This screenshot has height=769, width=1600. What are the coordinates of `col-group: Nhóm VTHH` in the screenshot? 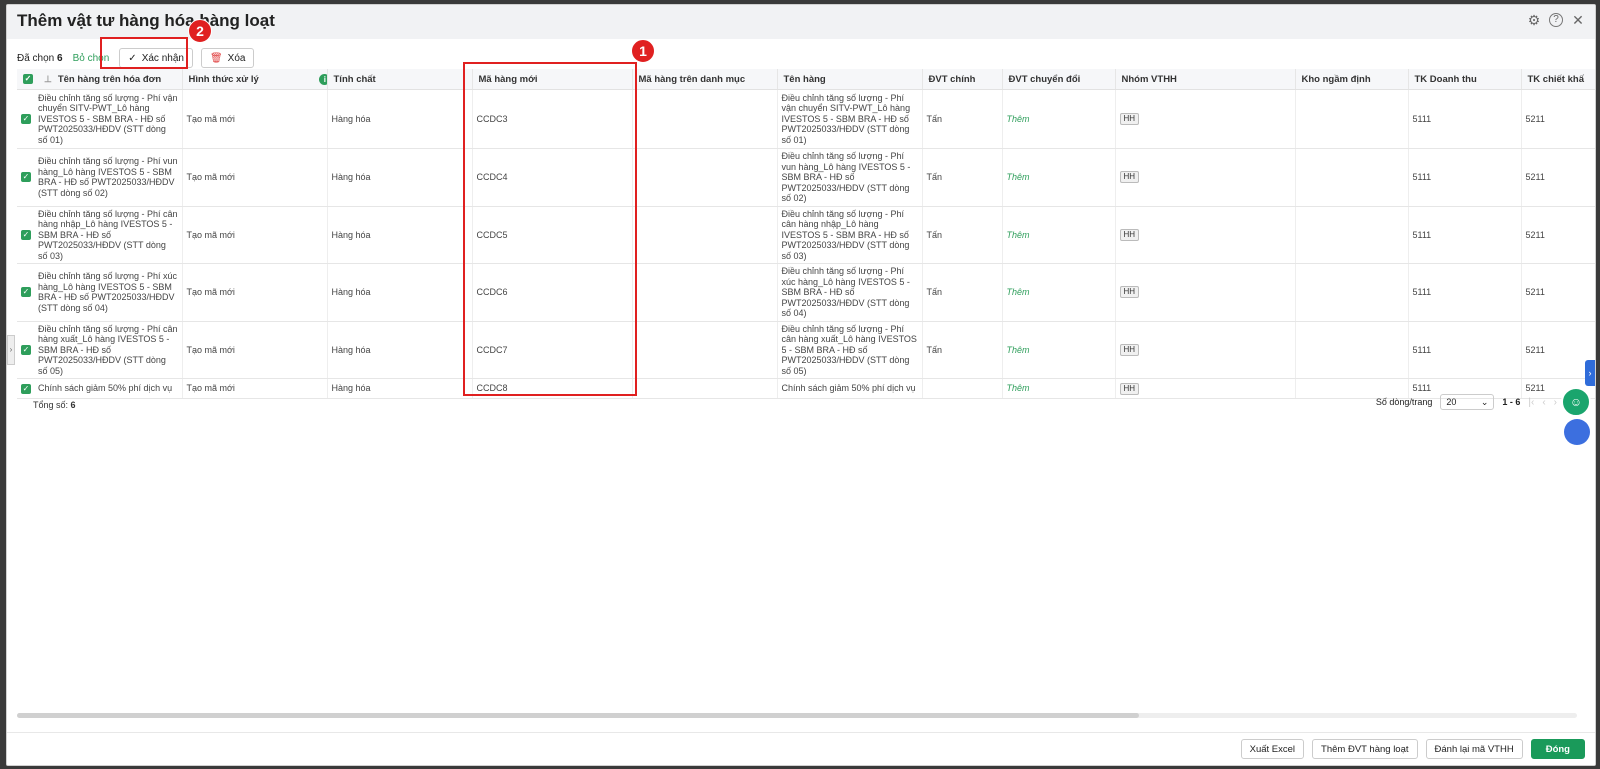 It's located at (1205, 79).